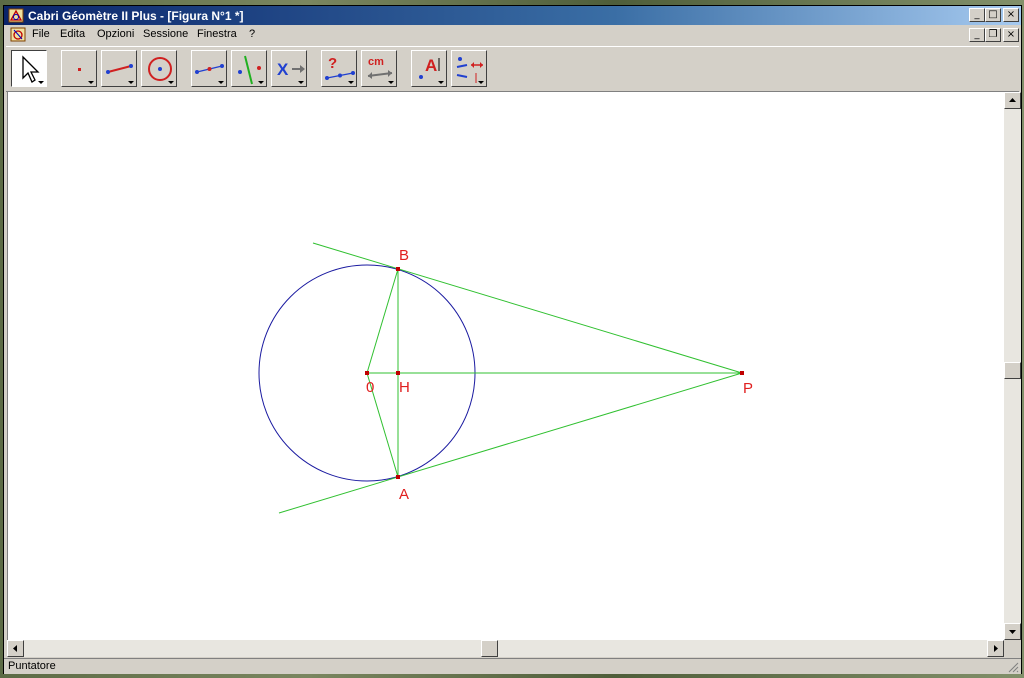 This screenshot has width=1024, height=678. What do you see at coordinates (404, 387) in the screenshot?
I see `label-h: H` at bounding box center [404, 387].